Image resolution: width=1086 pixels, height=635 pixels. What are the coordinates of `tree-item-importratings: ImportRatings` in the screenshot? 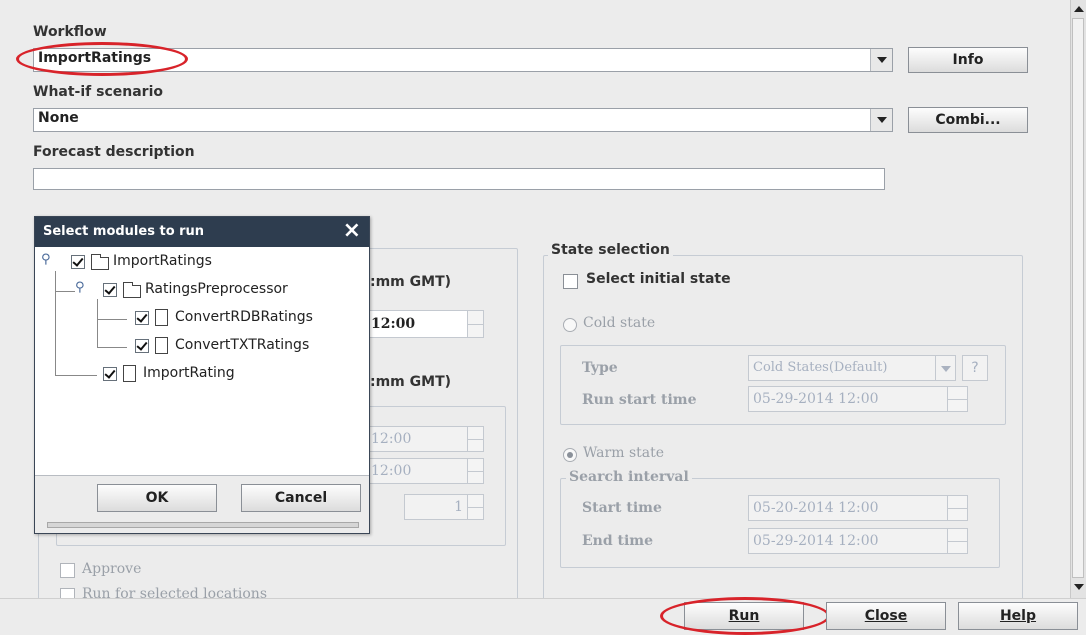 It's located at (162, 261).